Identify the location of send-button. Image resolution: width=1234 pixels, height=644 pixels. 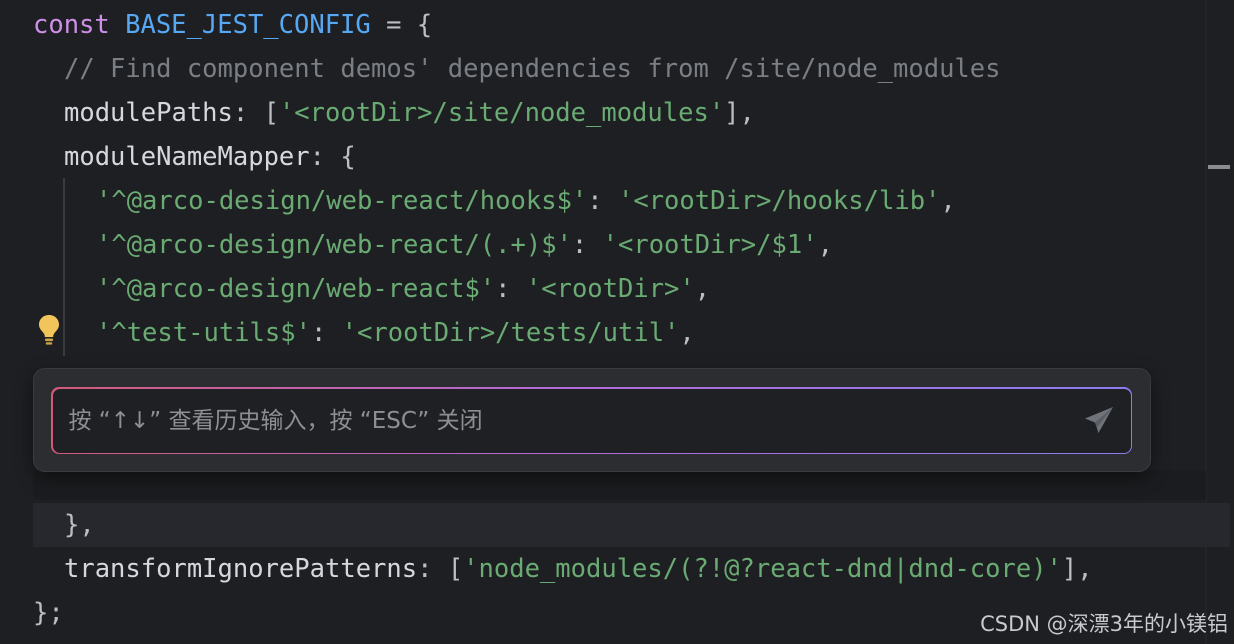
(1099, 421).